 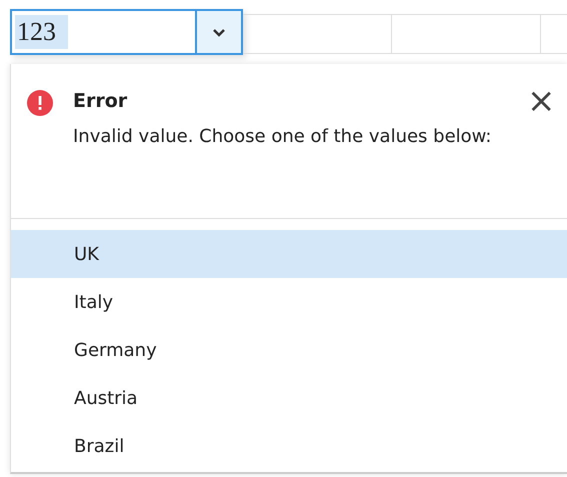 I want to click on close-button: ×, so click(x=541, y=101).